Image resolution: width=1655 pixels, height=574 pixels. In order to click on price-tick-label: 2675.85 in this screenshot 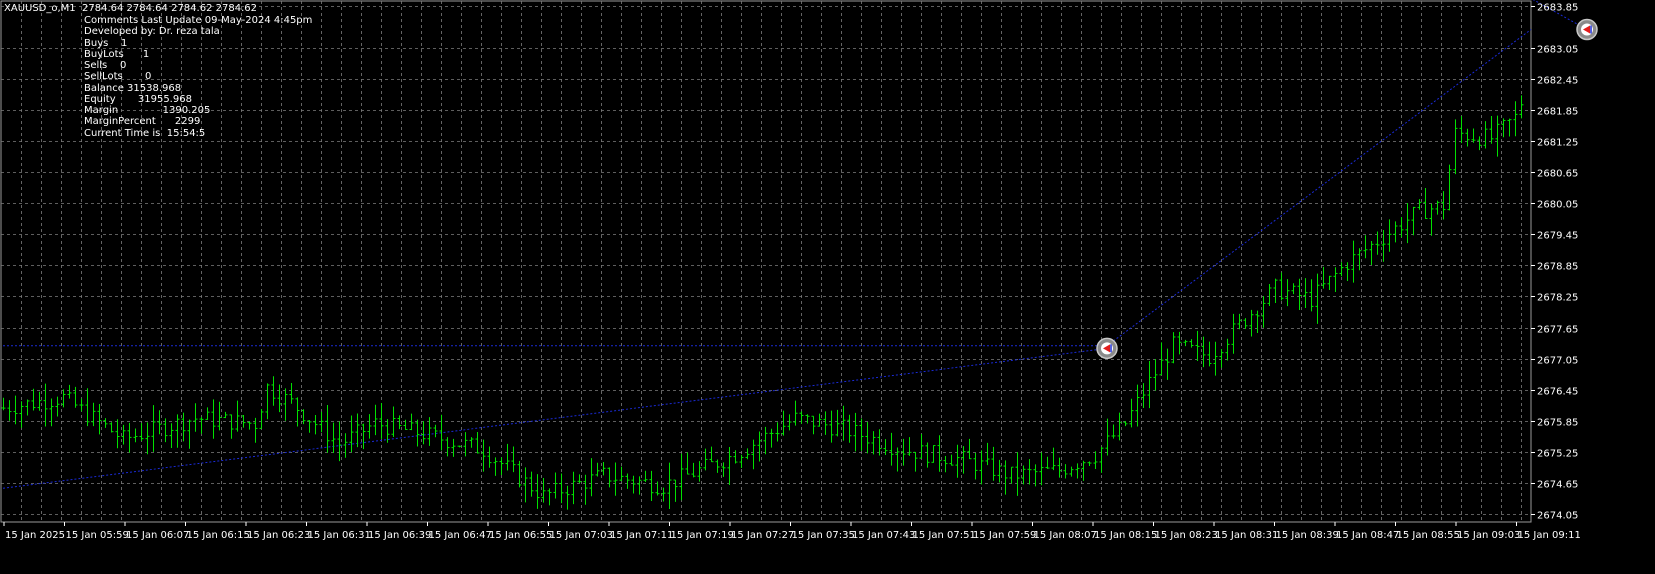, I will do `click(1557, 423)`.